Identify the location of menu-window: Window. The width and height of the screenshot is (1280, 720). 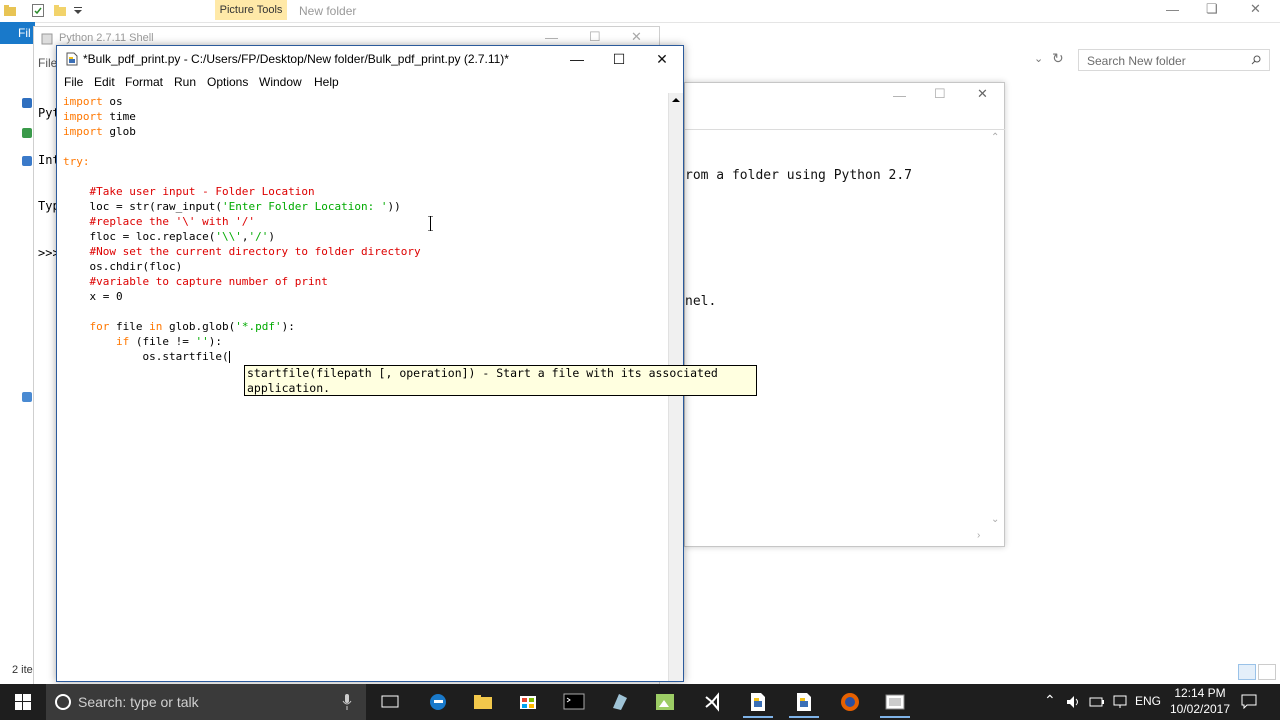
(280, 82).